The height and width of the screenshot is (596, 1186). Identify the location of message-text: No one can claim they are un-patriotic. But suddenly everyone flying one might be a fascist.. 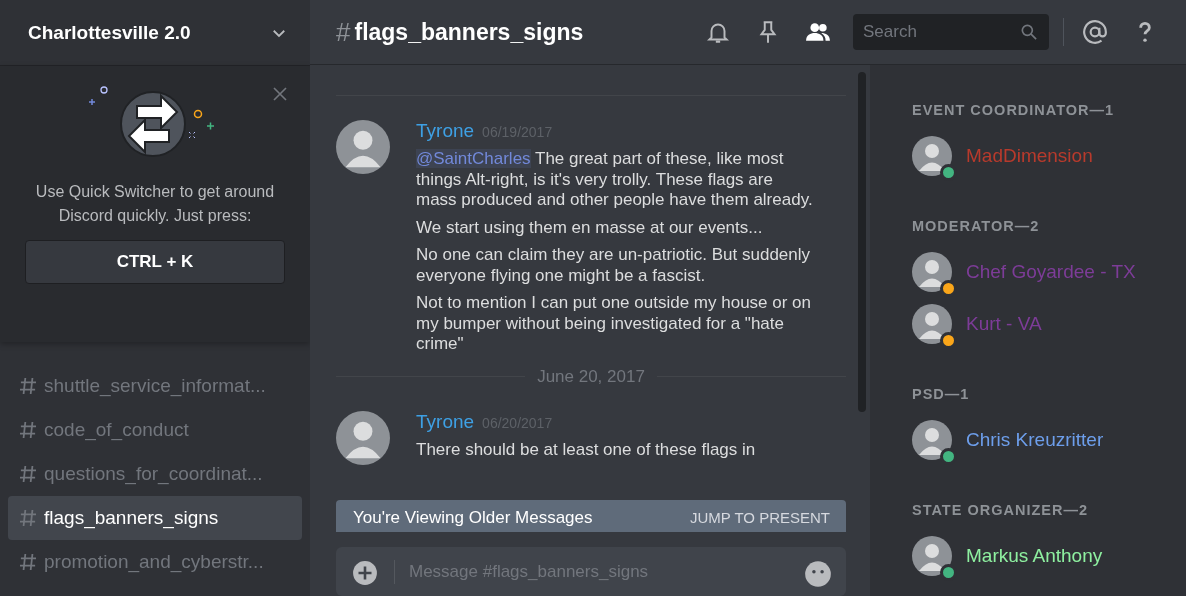
(614, 265).